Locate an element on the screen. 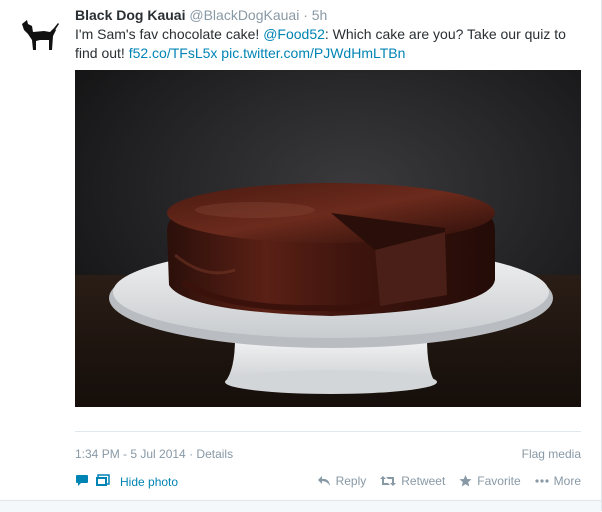 This screenshot has width=602, height=512. favorite-label: Favorite is located at coordinates (499, 481).